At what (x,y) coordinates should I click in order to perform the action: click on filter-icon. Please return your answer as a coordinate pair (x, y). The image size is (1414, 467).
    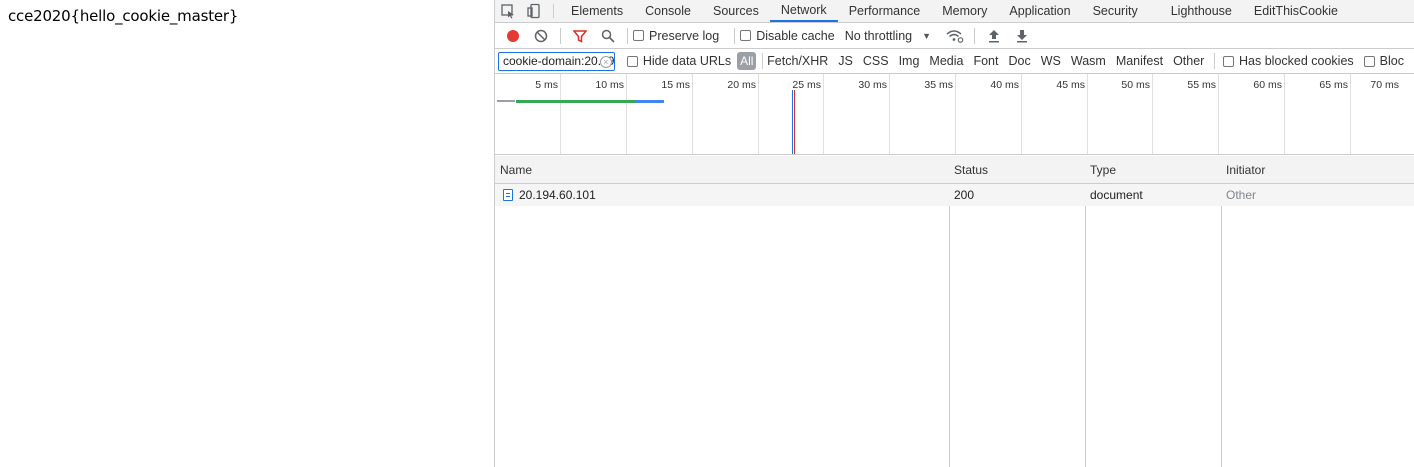
    Looking at the image, I should click on (580, 36).